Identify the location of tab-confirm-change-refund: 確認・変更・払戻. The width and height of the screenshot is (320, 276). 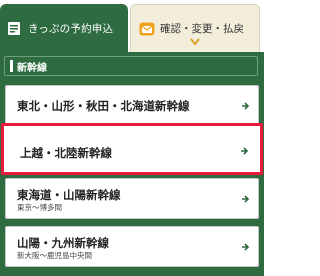
(195, 28).